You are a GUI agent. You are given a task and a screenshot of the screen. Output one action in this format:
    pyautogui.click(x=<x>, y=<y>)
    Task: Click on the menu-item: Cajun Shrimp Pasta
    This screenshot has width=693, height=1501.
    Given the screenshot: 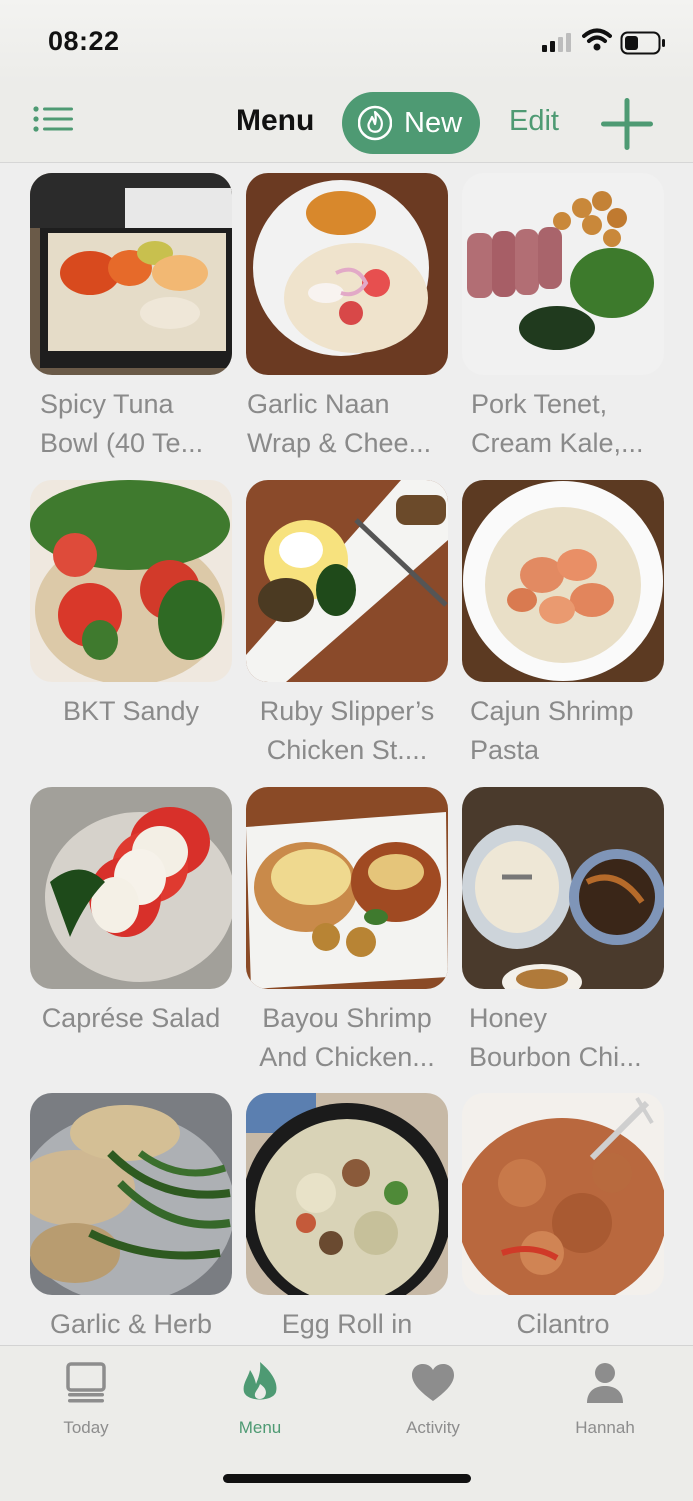 What is the action you would take?
    pyautogui.click(x=563, y=617)
    